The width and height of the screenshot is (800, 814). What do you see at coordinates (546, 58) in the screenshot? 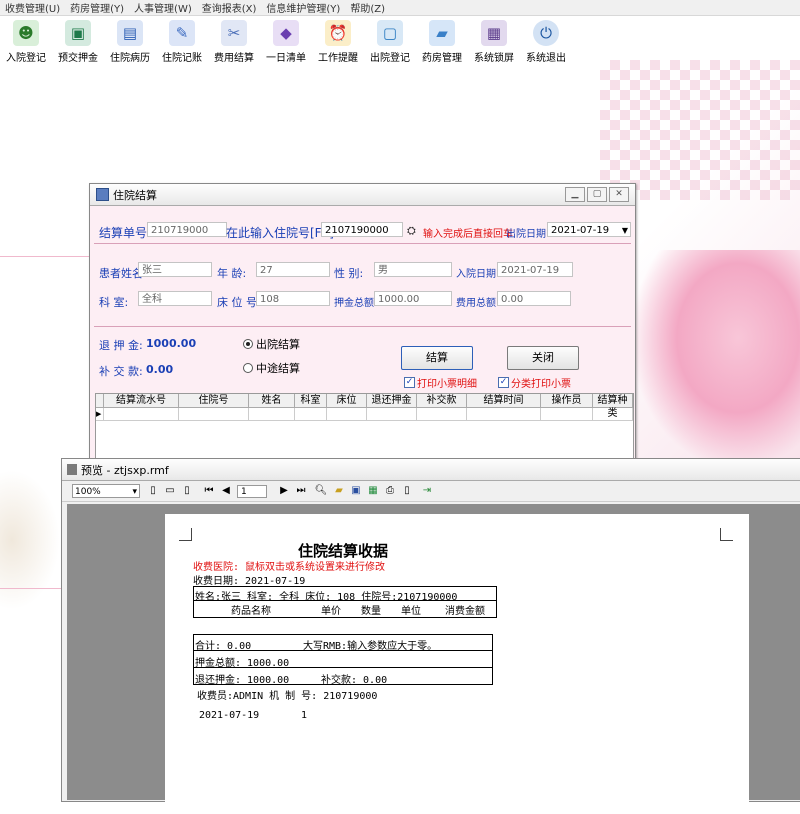
I see `toolbar-label: 系统退出` at bounding box center [546, 58].